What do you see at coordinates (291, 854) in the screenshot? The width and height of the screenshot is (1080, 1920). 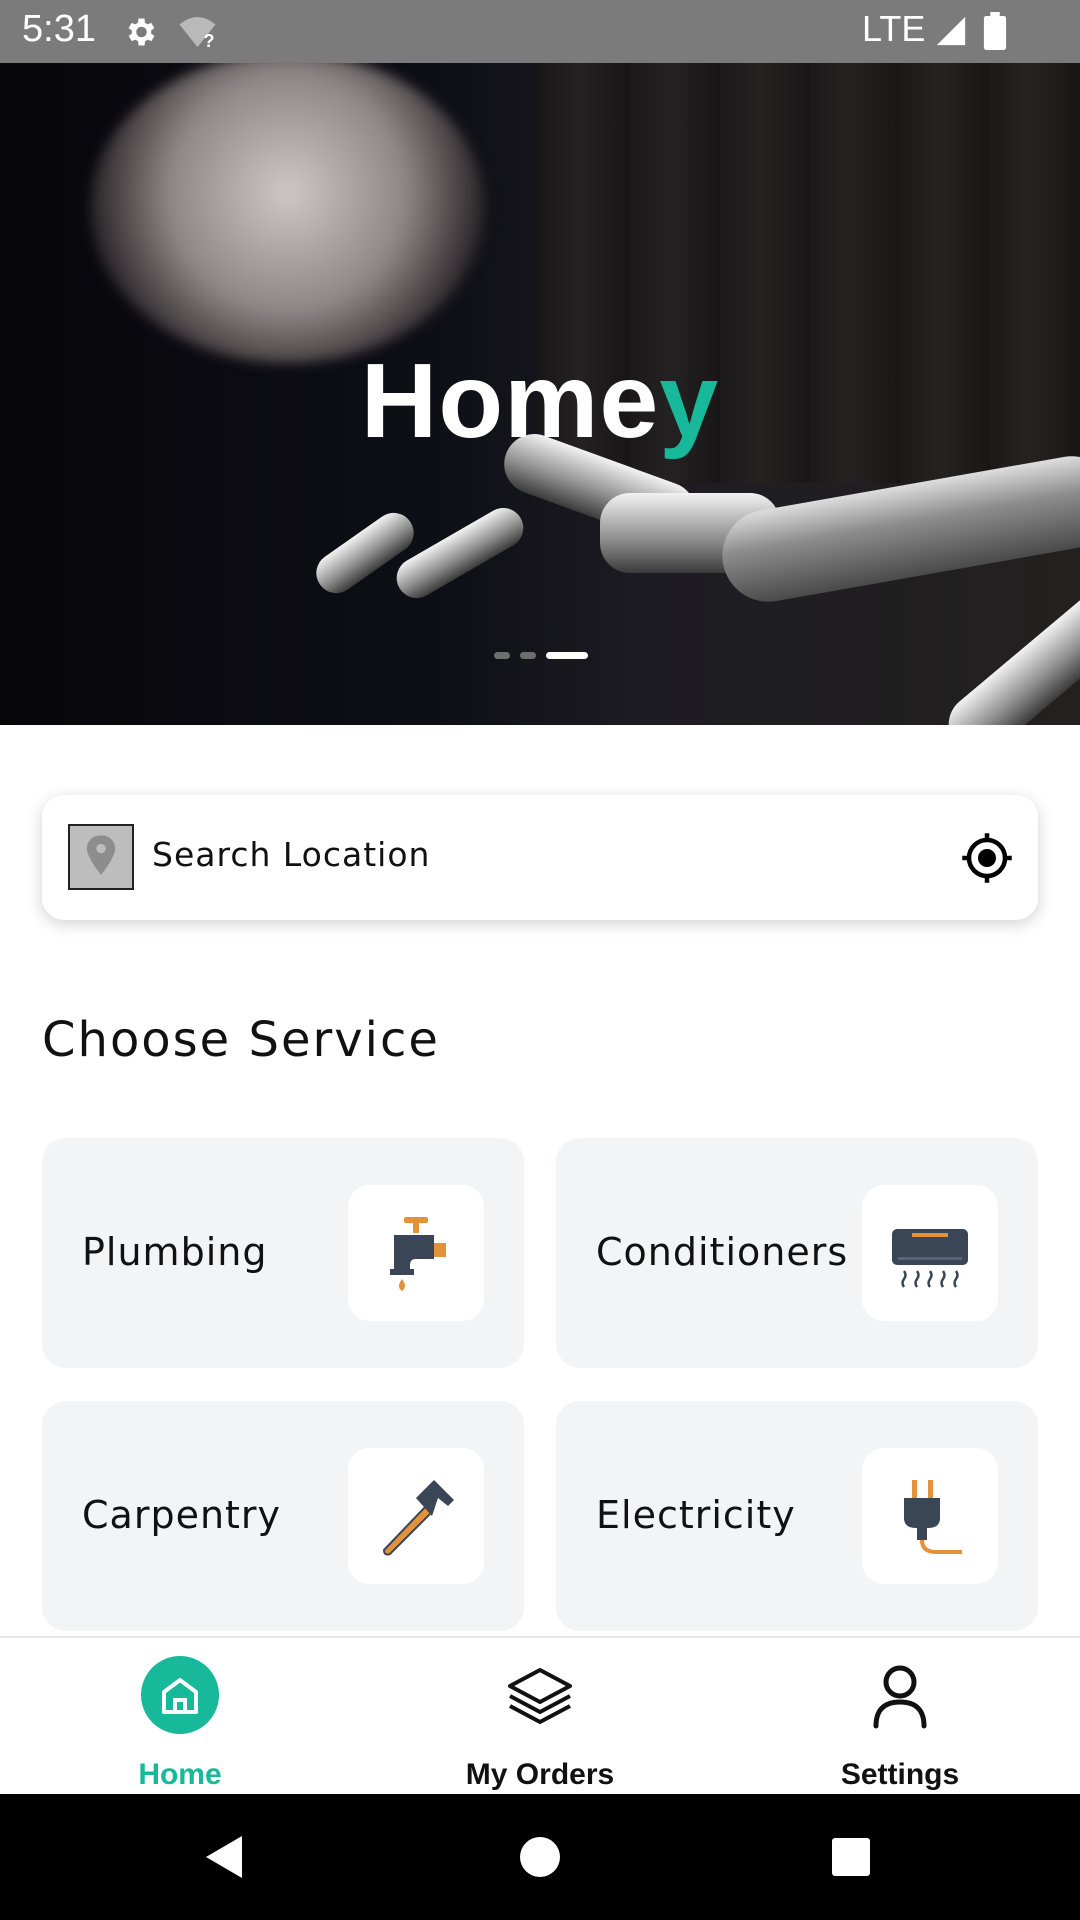 I see `search-input: Search Location` at bounding box center [291, 854].